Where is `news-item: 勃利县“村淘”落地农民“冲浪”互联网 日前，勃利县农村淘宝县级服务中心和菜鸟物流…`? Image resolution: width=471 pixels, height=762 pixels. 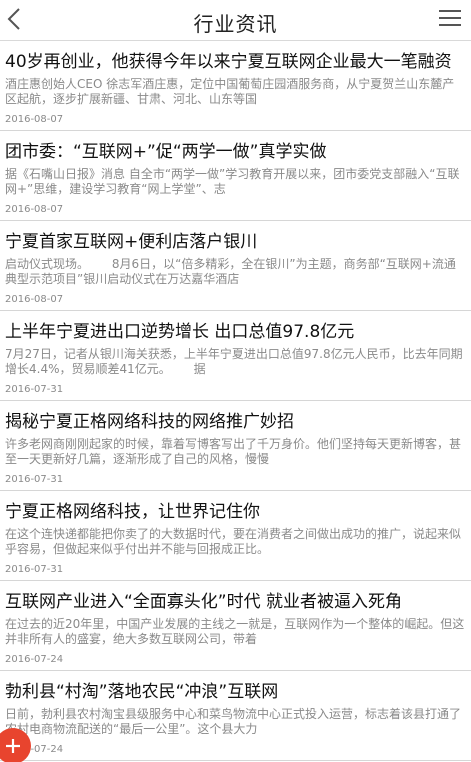
news-item: 勃利县“村淘”落地农民“冲浪”互联网 日前，勃利县农村淘宝县级服务中心和菜鸟物流… is located at coordinates (235, 716).